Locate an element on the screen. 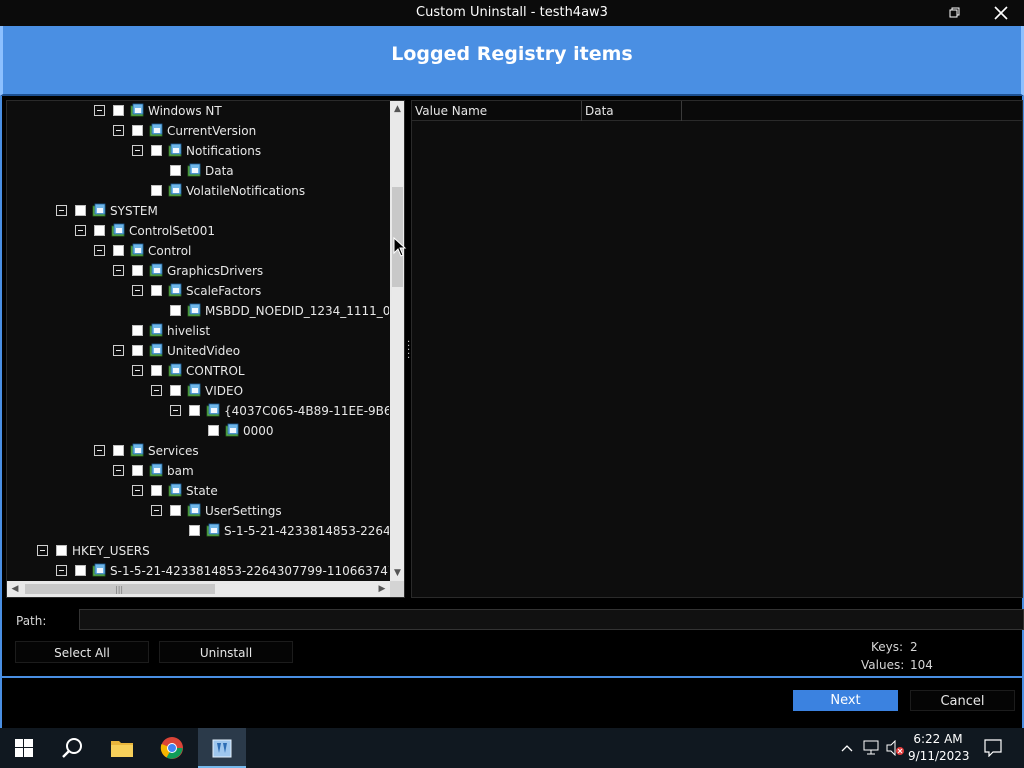 The image size is (1024, 768). tree-item: SYSTEM is located at coordinates (198, 211).